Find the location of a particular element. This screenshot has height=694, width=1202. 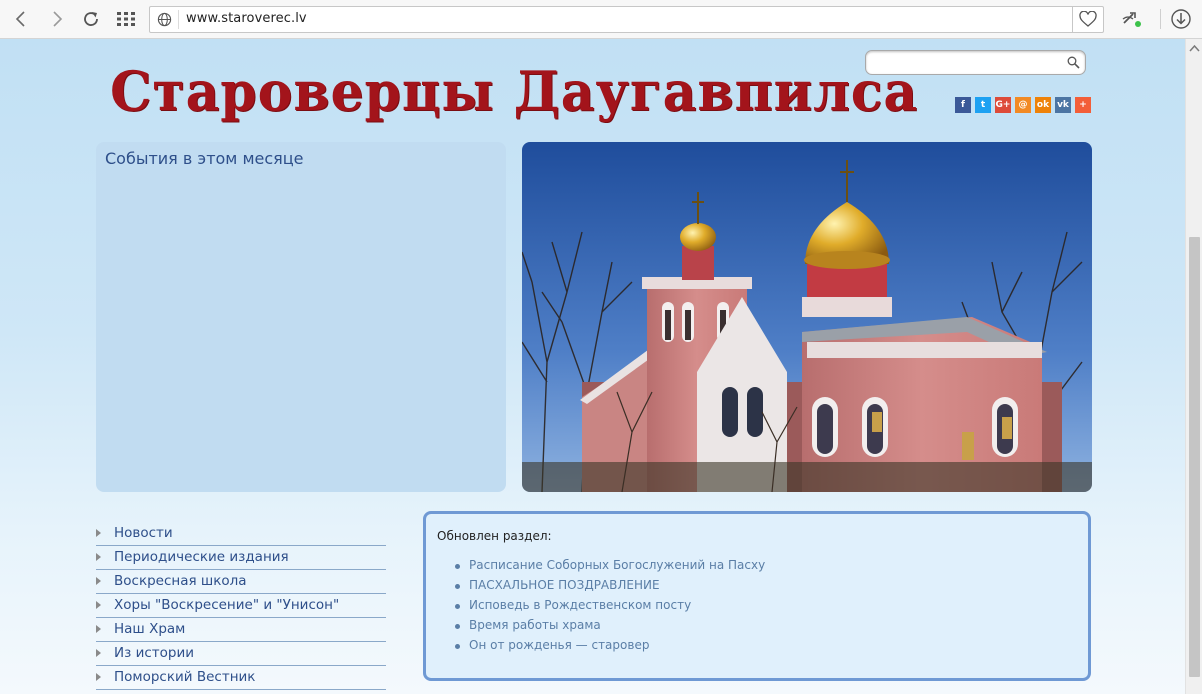

updated-title: Обновлен раздел: is located at coordinates (494, 536).